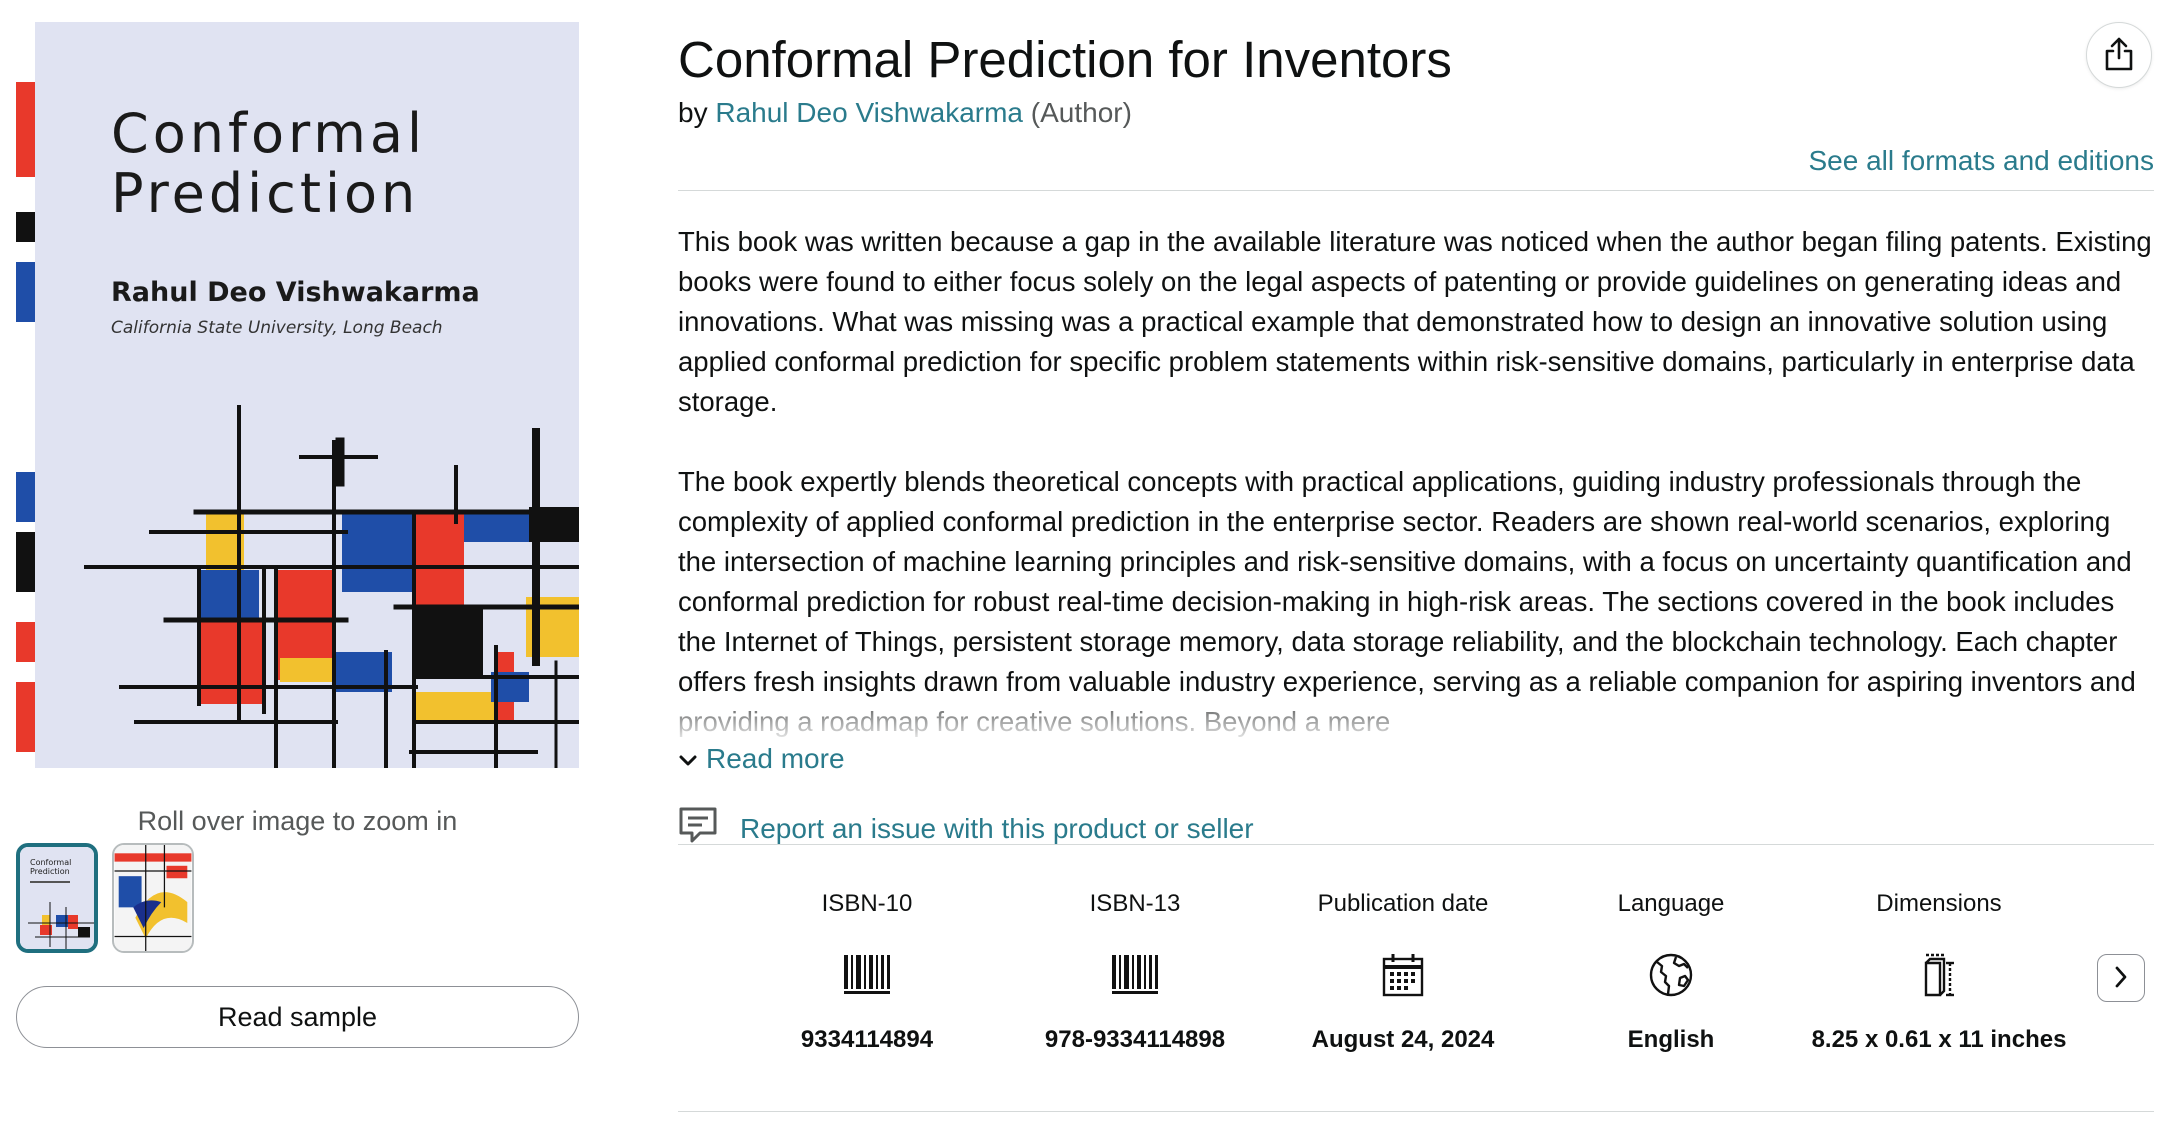  Describe the element at coordinates (50, 871) in the screenshot. I see `thumb-cover-title-line2: Prediction` at that location.